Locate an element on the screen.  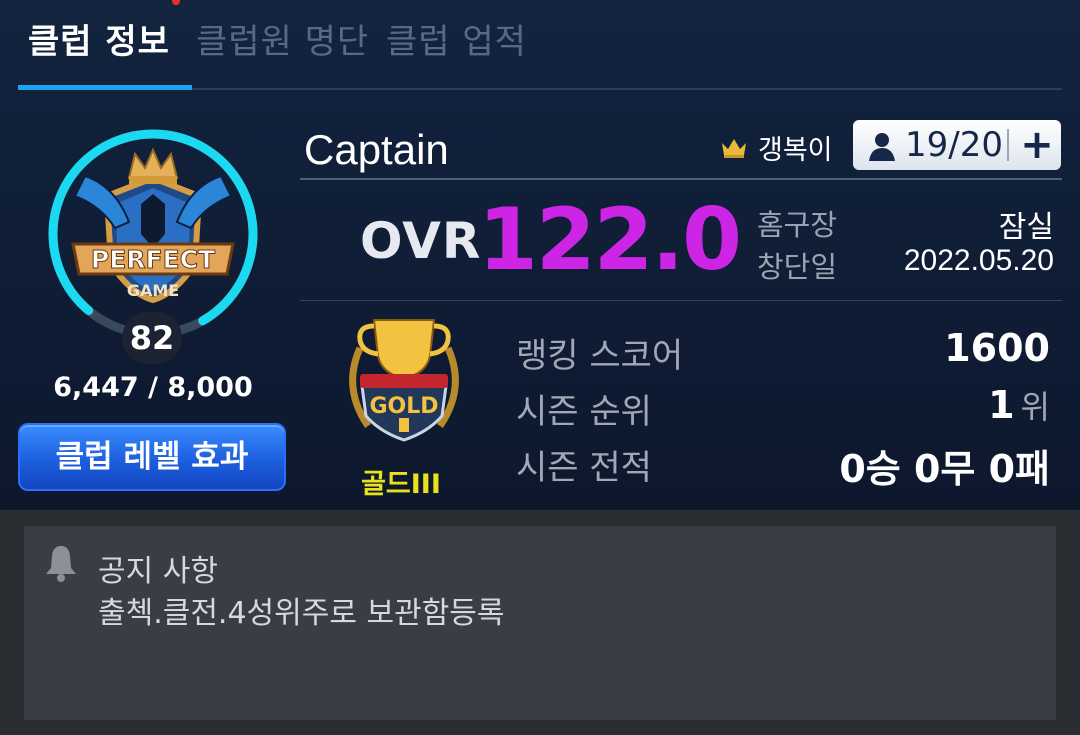
emblem-crest: PERFECT GAME is located at coordinates (153, 225).